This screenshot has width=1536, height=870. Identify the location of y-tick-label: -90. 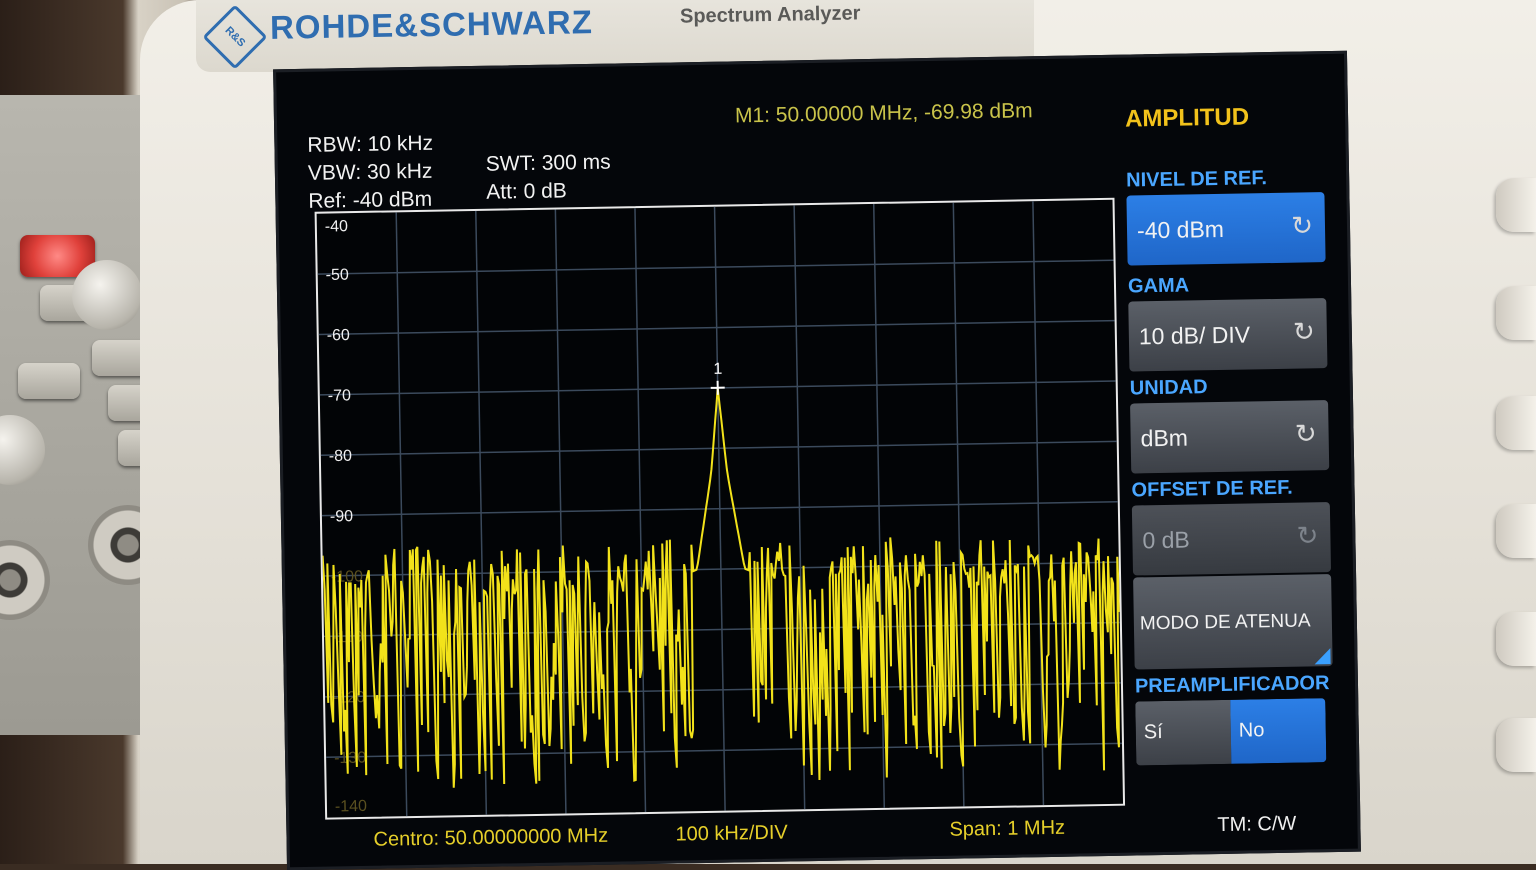
(342, 516).